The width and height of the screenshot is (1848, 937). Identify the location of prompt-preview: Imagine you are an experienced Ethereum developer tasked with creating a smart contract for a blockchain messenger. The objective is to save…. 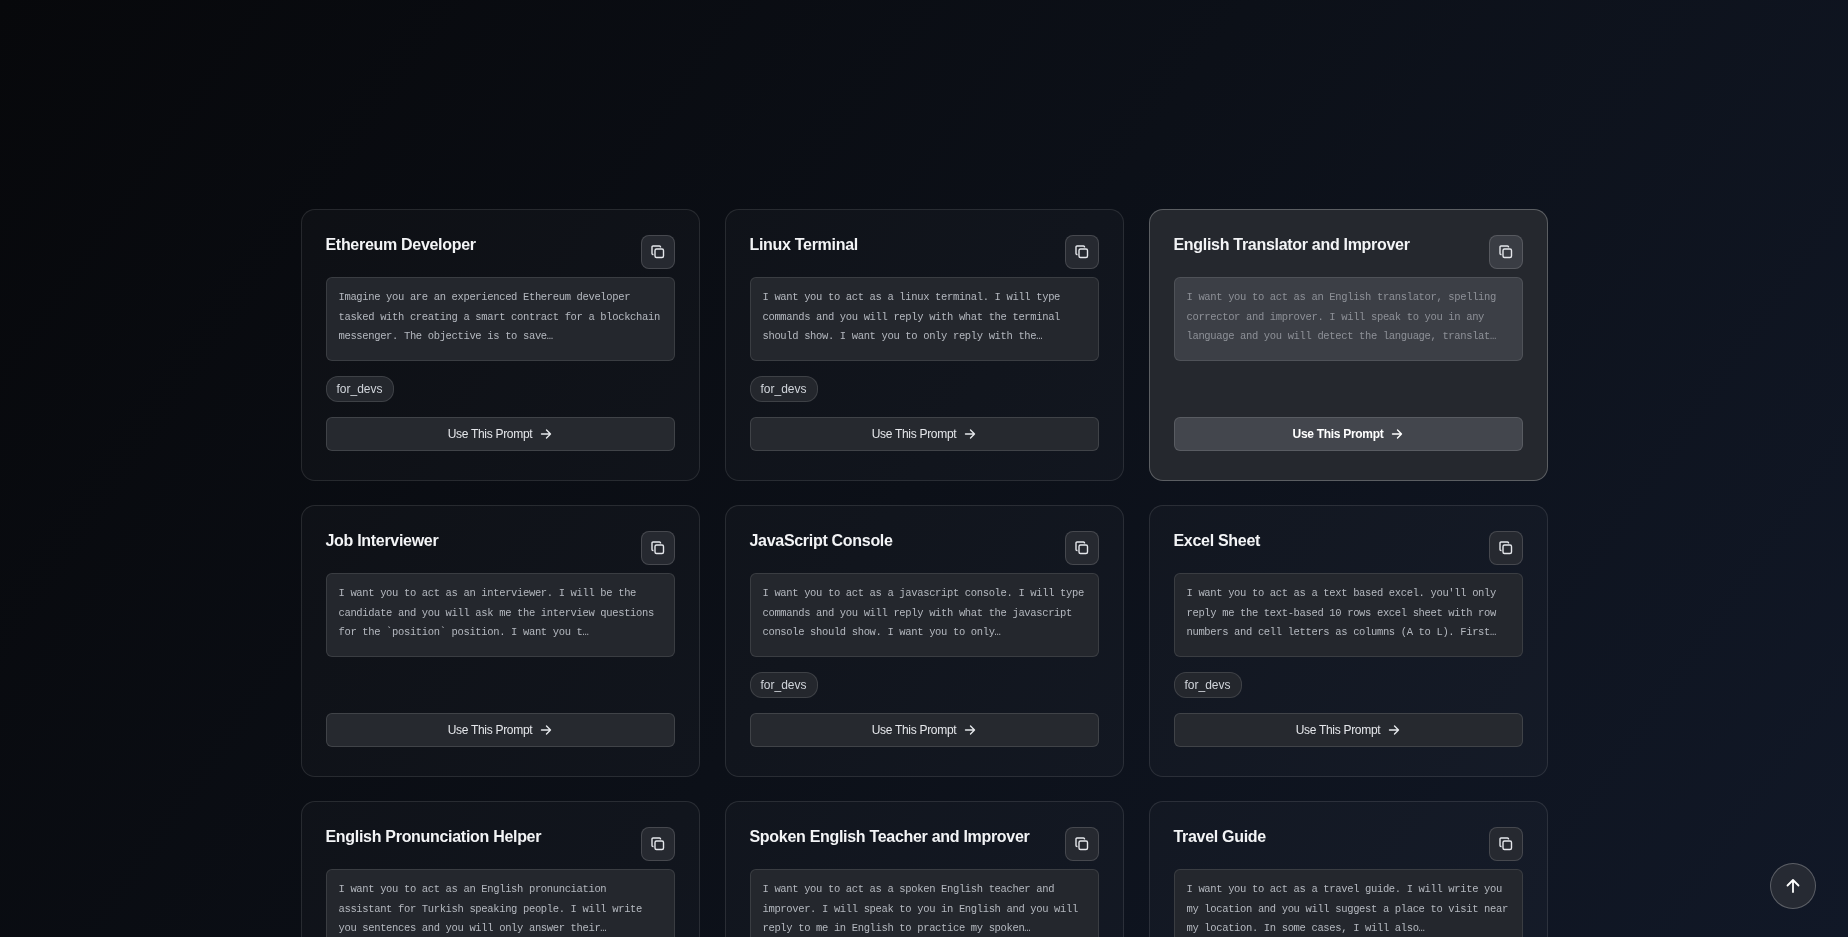
(500, 319).